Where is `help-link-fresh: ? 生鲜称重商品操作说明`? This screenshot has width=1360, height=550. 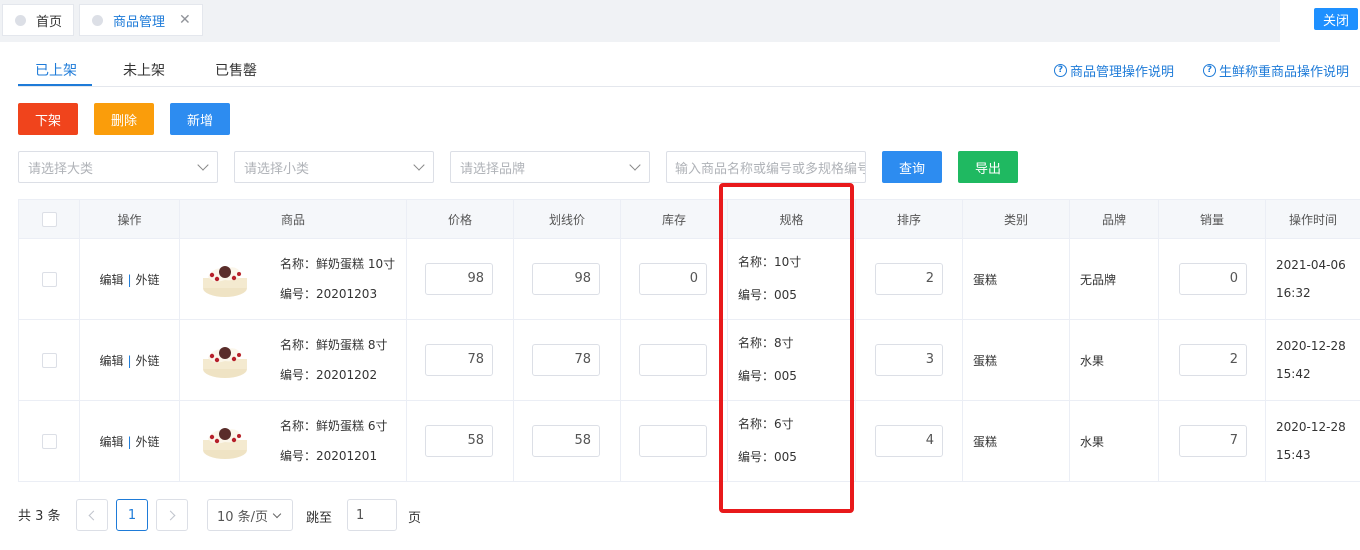 help-link-fresh: ? 生鲜称重商品操作说明 is located at coordinates (1276, 70).